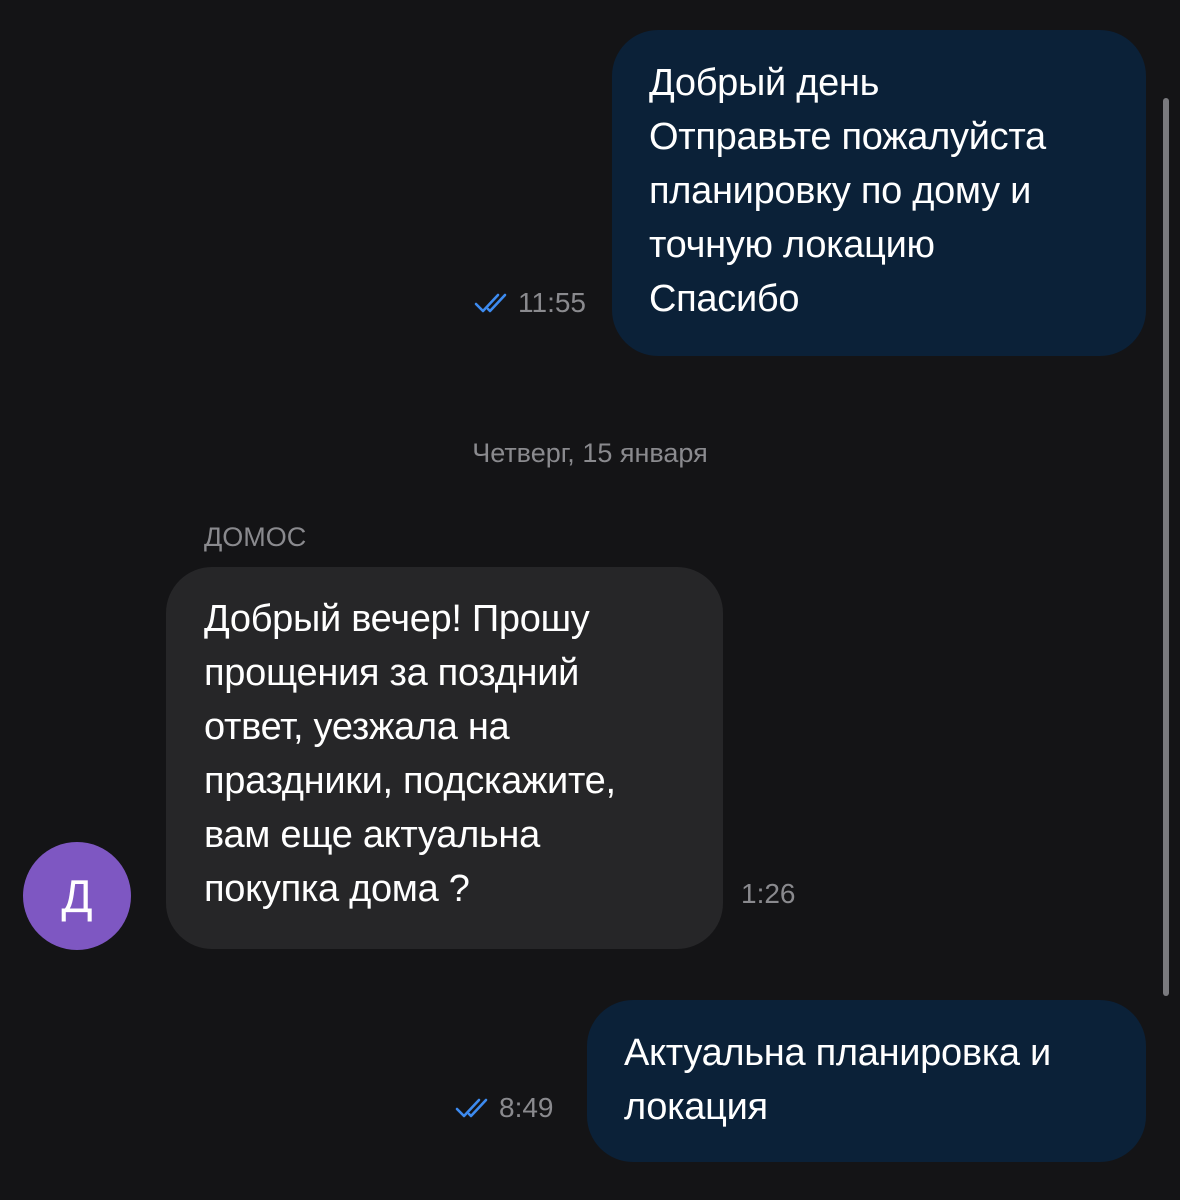 The height and width of the screenshot is (1200, 1180). What do you see at coordinates (357, 727) in the screenshot?
I see `message-text-line: ответ, уезжала на` at bounding box center [357, 727].